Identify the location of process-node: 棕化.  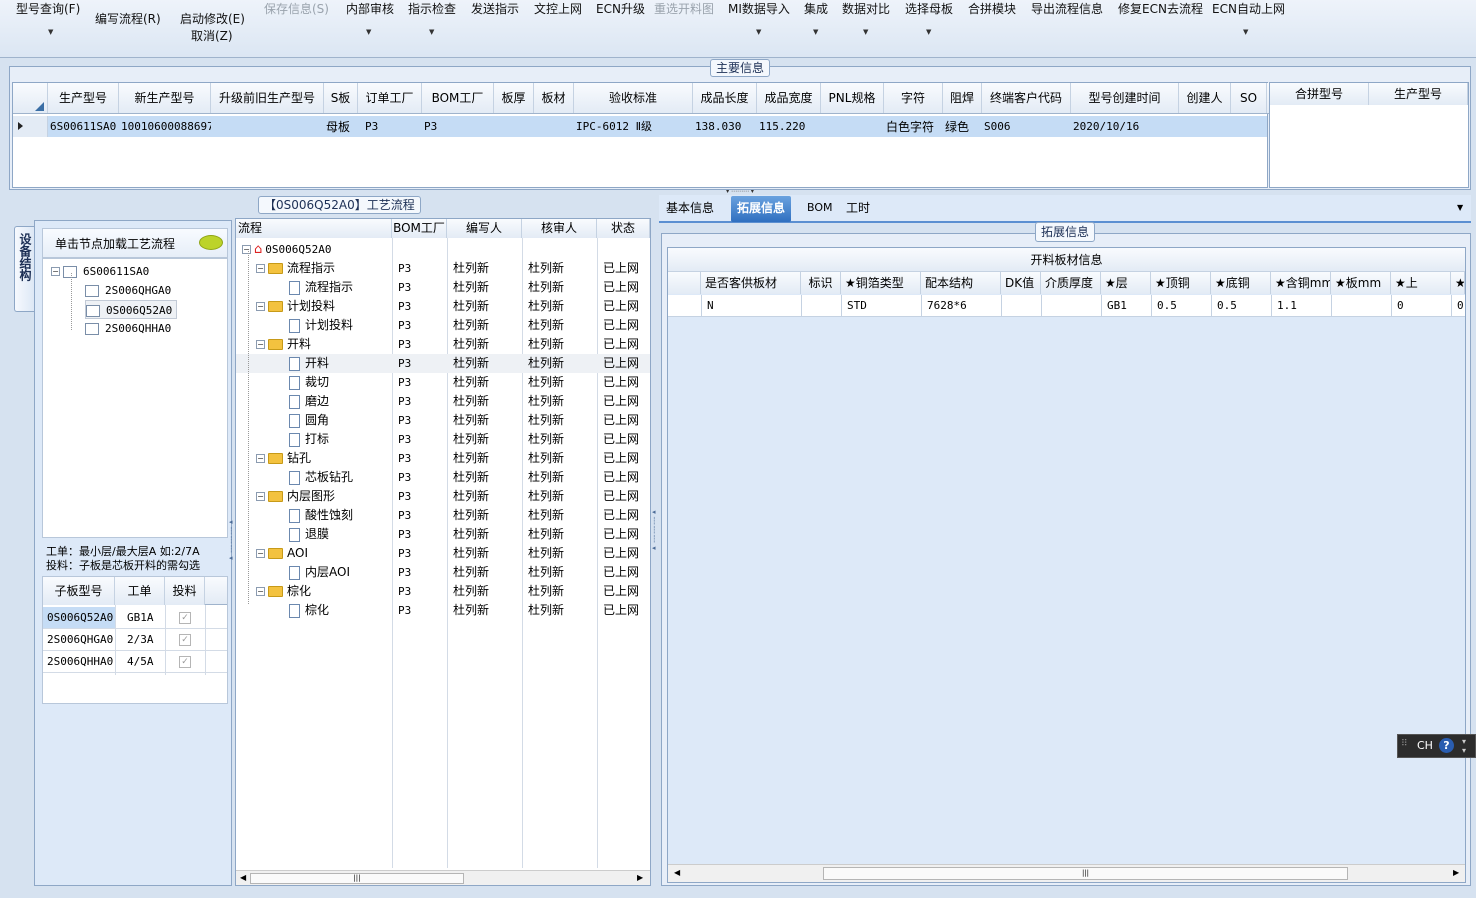
(309, 610).